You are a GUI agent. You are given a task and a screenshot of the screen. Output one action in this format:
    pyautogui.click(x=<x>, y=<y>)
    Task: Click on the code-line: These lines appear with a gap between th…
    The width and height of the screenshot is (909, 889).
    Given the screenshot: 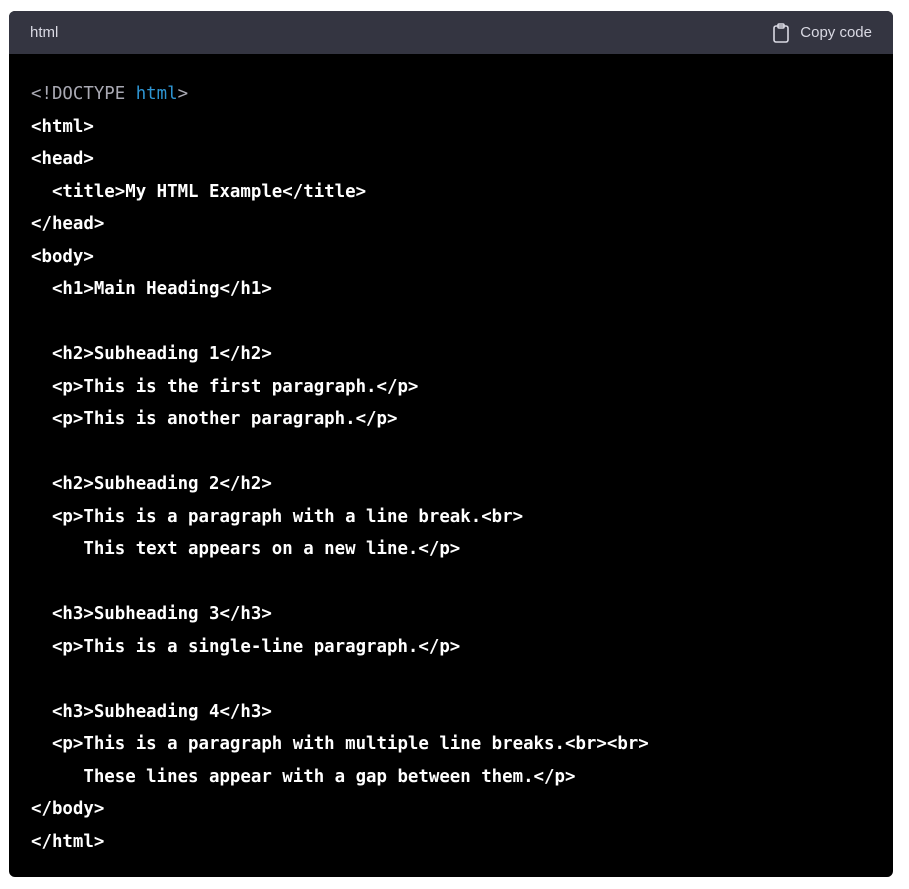 What is the action you would take?
    pyautogui.click(x=303, y=776)
    